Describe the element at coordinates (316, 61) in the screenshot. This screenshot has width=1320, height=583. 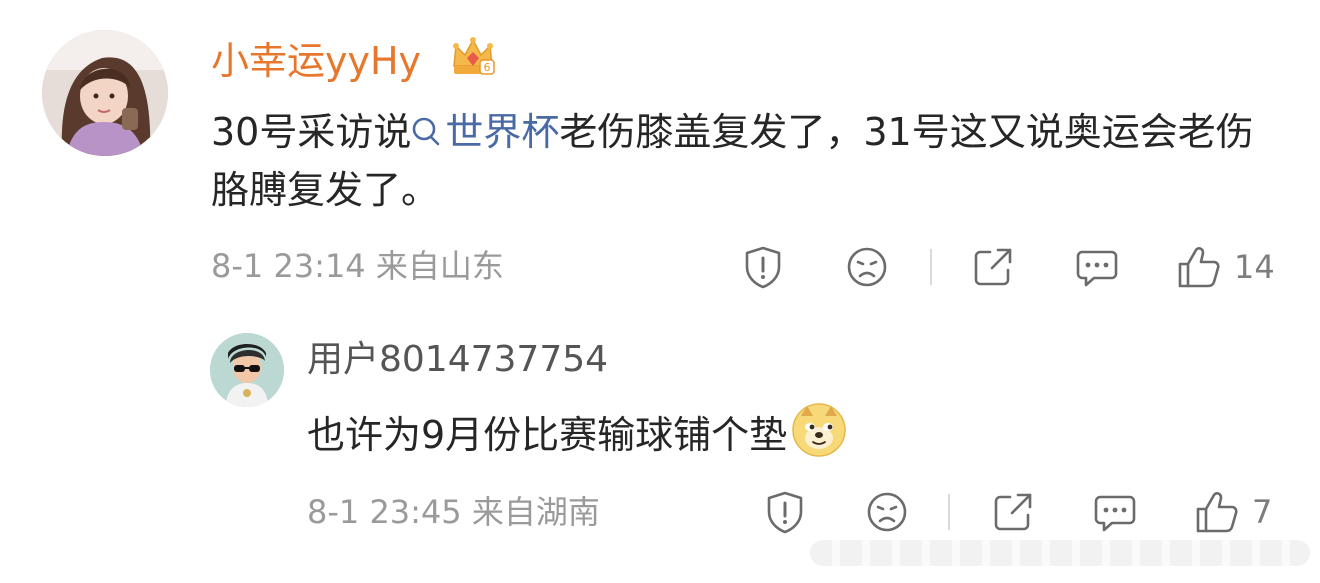
I see `username: 小幸运yyHy` at that location.